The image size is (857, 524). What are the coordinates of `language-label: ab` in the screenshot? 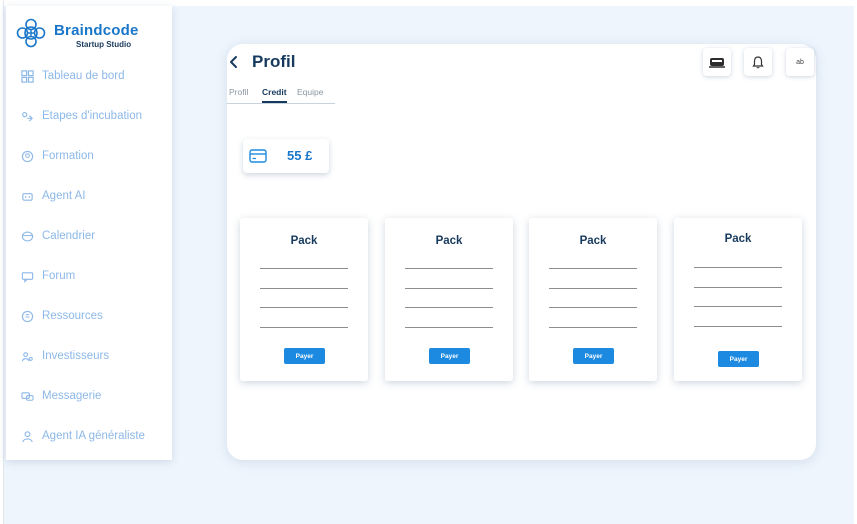 It's located at (800, 62).